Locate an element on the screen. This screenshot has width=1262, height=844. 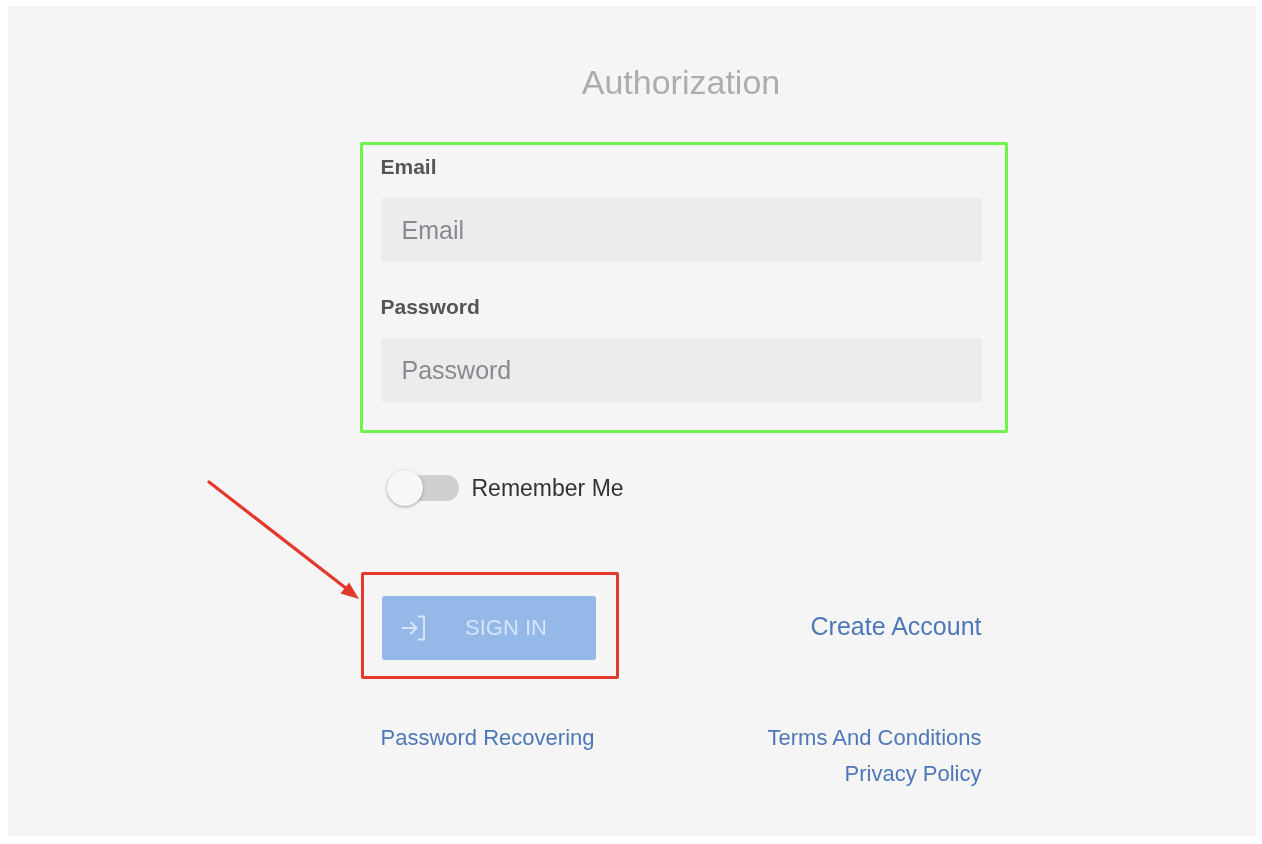
password-recovering-link: Password Recovering is located at coordinates (487, 738).